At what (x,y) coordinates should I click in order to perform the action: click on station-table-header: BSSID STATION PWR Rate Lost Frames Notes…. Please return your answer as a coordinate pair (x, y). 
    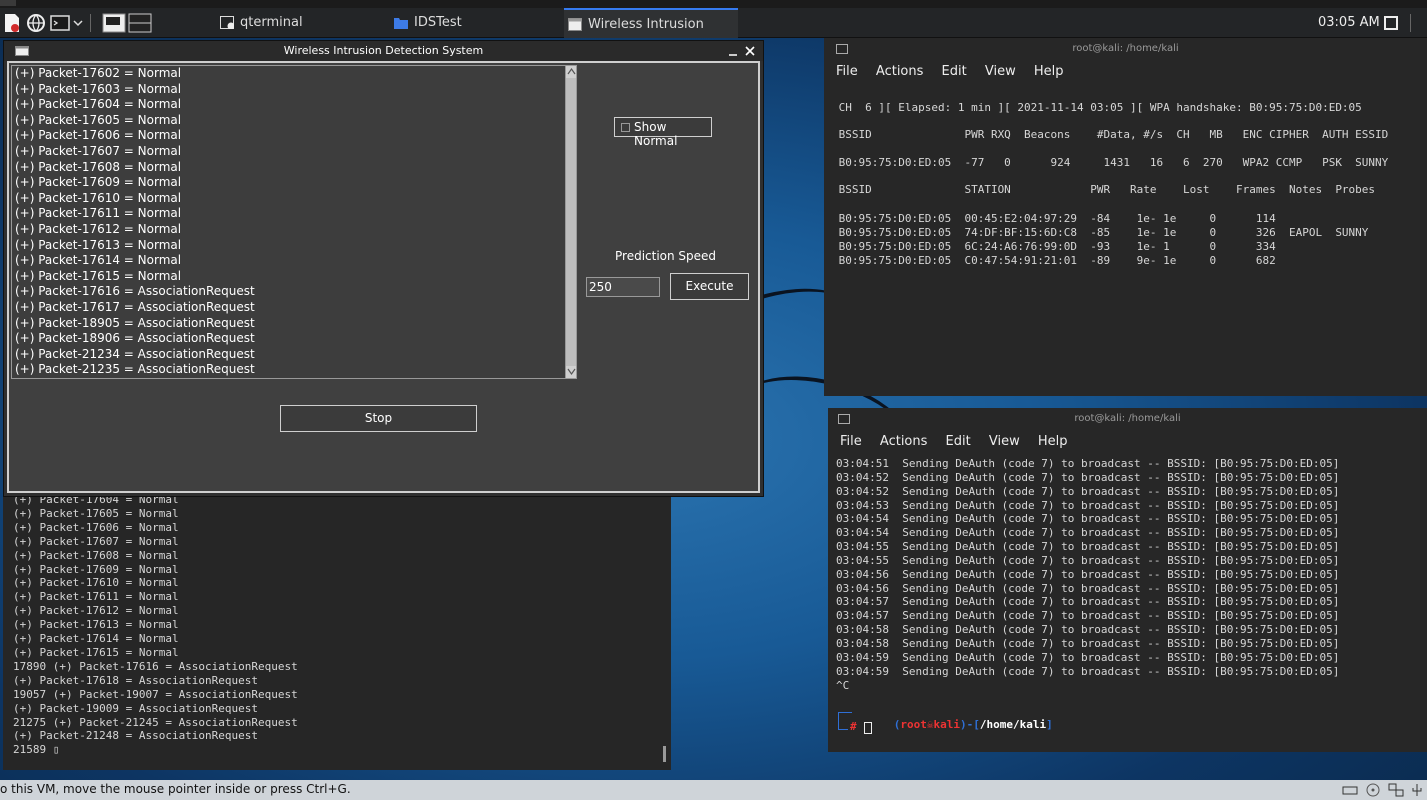
    Looking at the image, I should click on (1104, 189).